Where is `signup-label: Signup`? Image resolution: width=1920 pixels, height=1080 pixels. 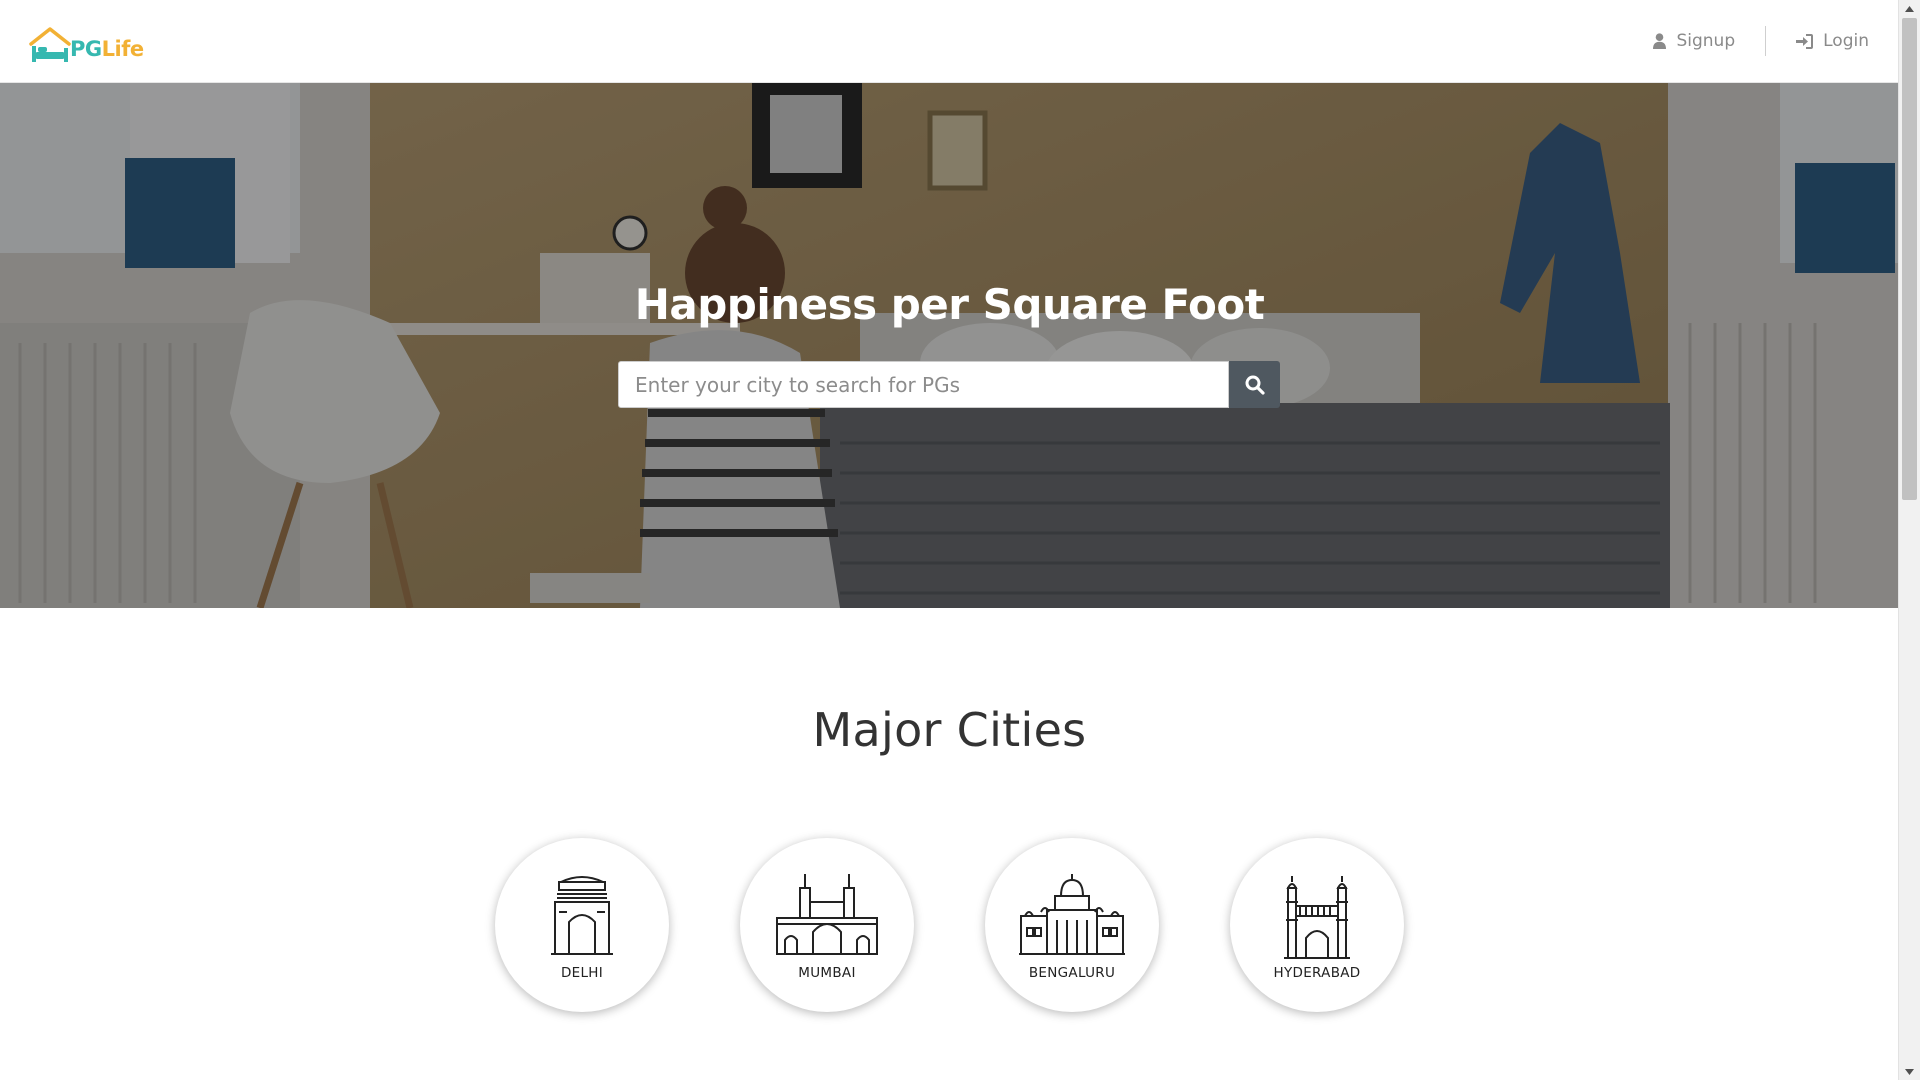
signup-label: Signup is located at coordinates (1706, 41).